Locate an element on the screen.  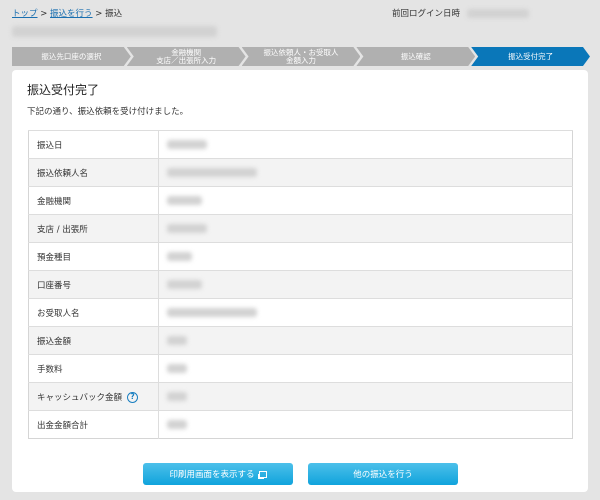
page-title: 振込受付完了 is located at coordinates (63, 90).